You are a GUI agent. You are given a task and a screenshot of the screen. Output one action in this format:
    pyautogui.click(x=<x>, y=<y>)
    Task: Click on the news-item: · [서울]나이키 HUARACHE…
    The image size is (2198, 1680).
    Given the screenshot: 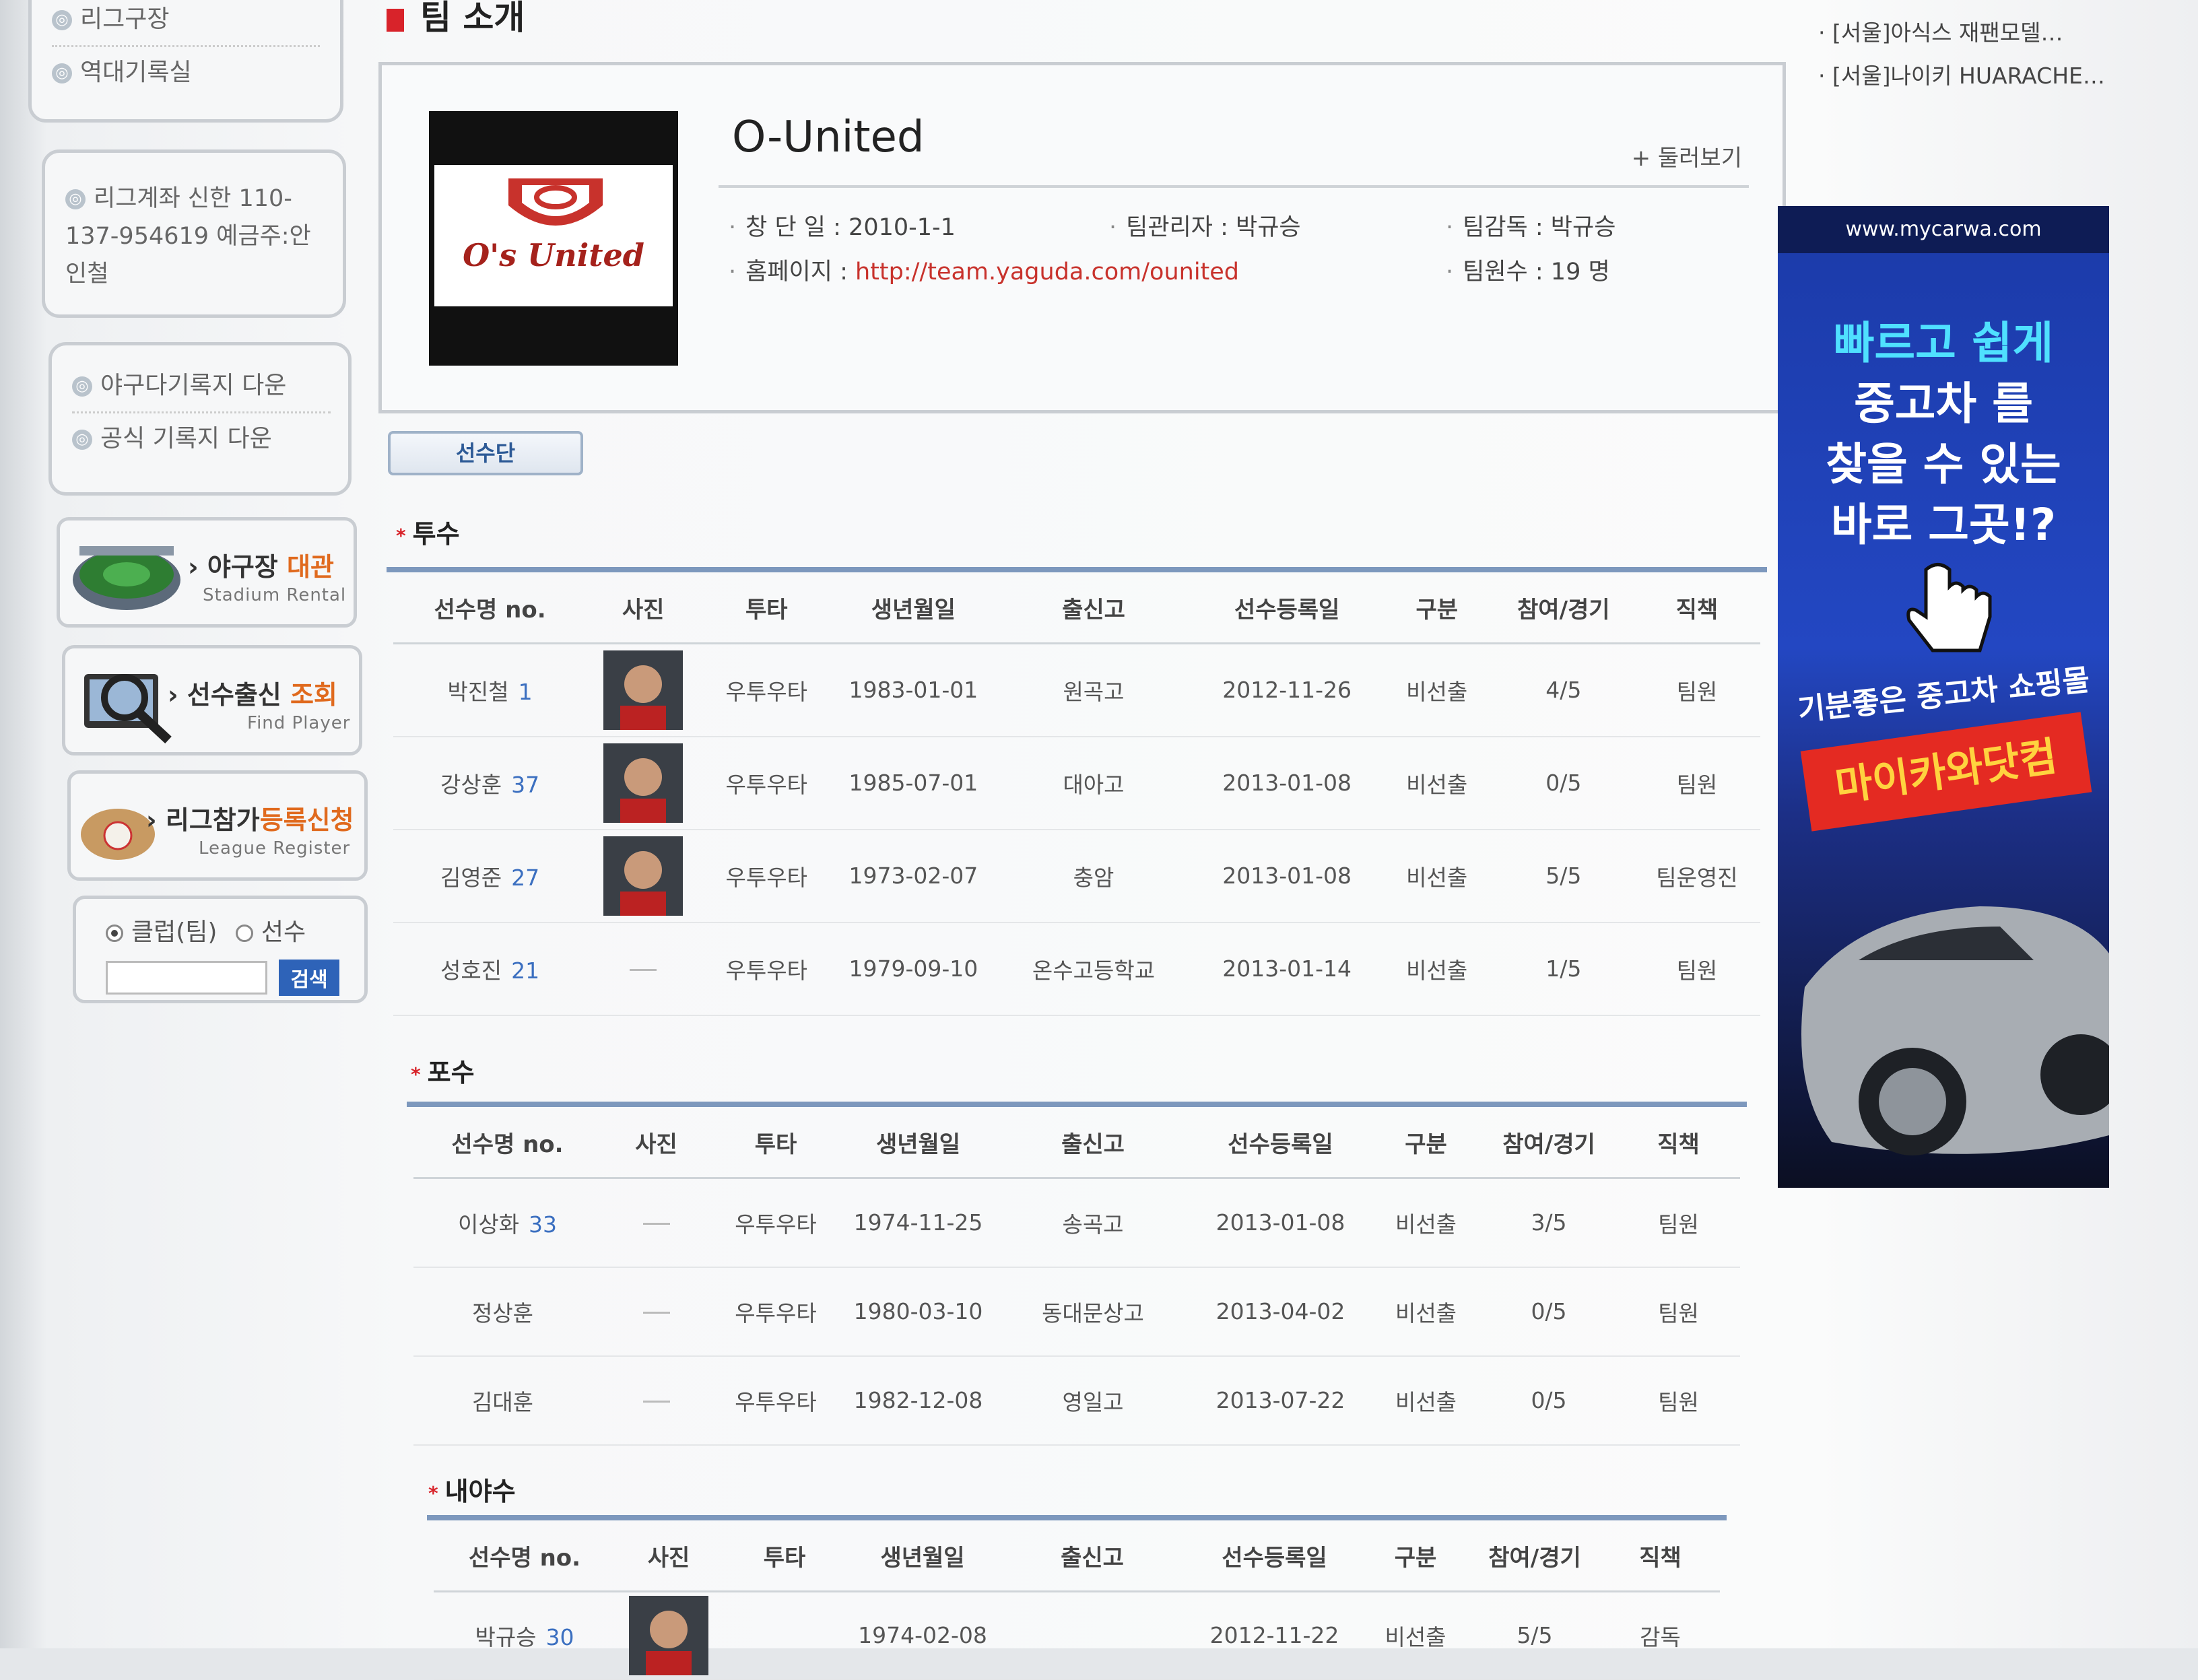 What is the action you would take?
    pyautogui.click(x=1961, y=74)
    